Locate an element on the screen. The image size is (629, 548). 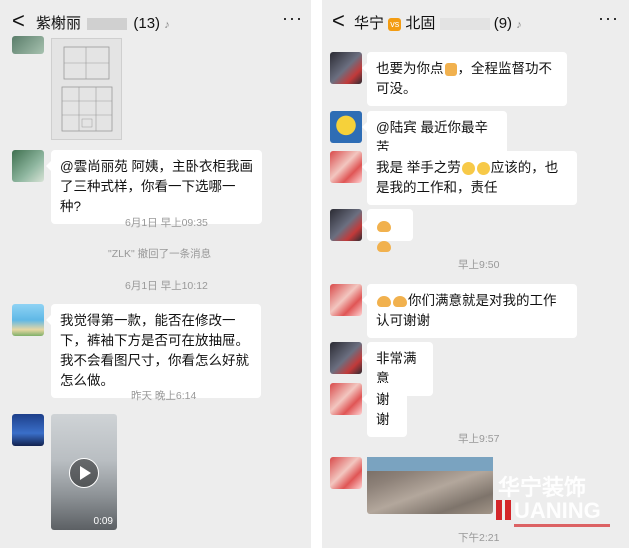
group-name: 紫榭丽 is located at coordinates (59, 23).